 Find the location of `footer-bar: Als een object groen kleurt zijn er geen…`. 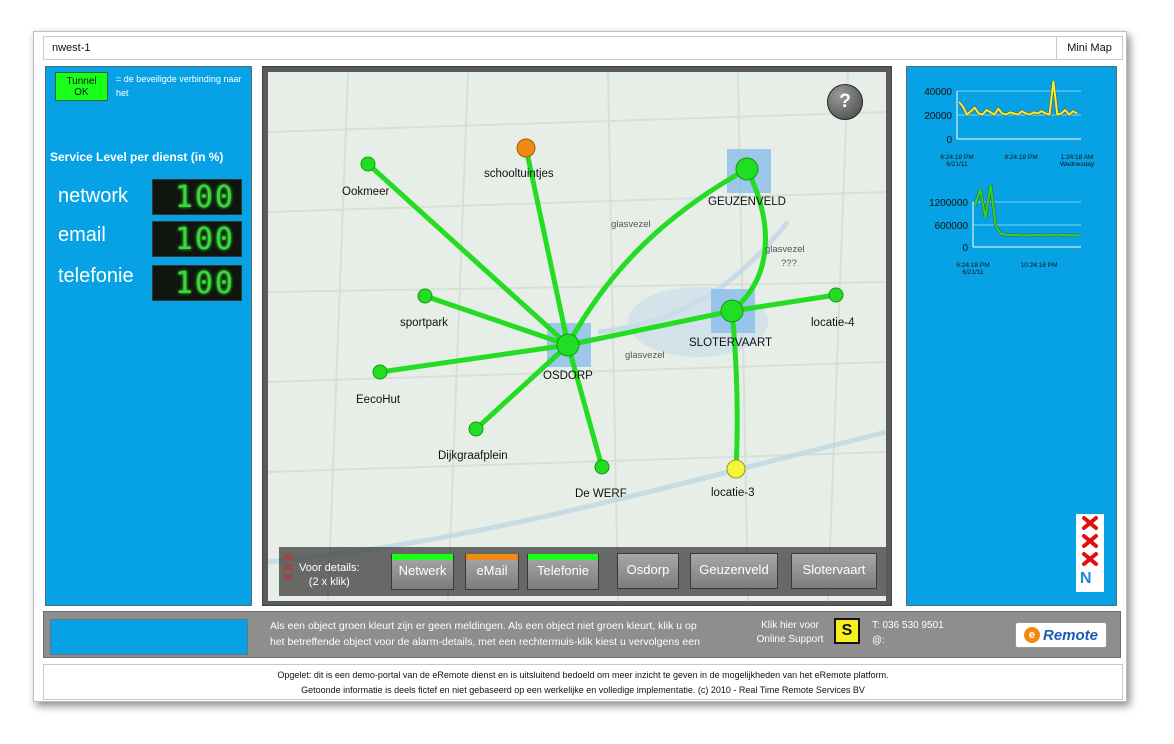

footer-bar: Als een object groen kleurt zijn er geen… is located at coordinates (582, 634).